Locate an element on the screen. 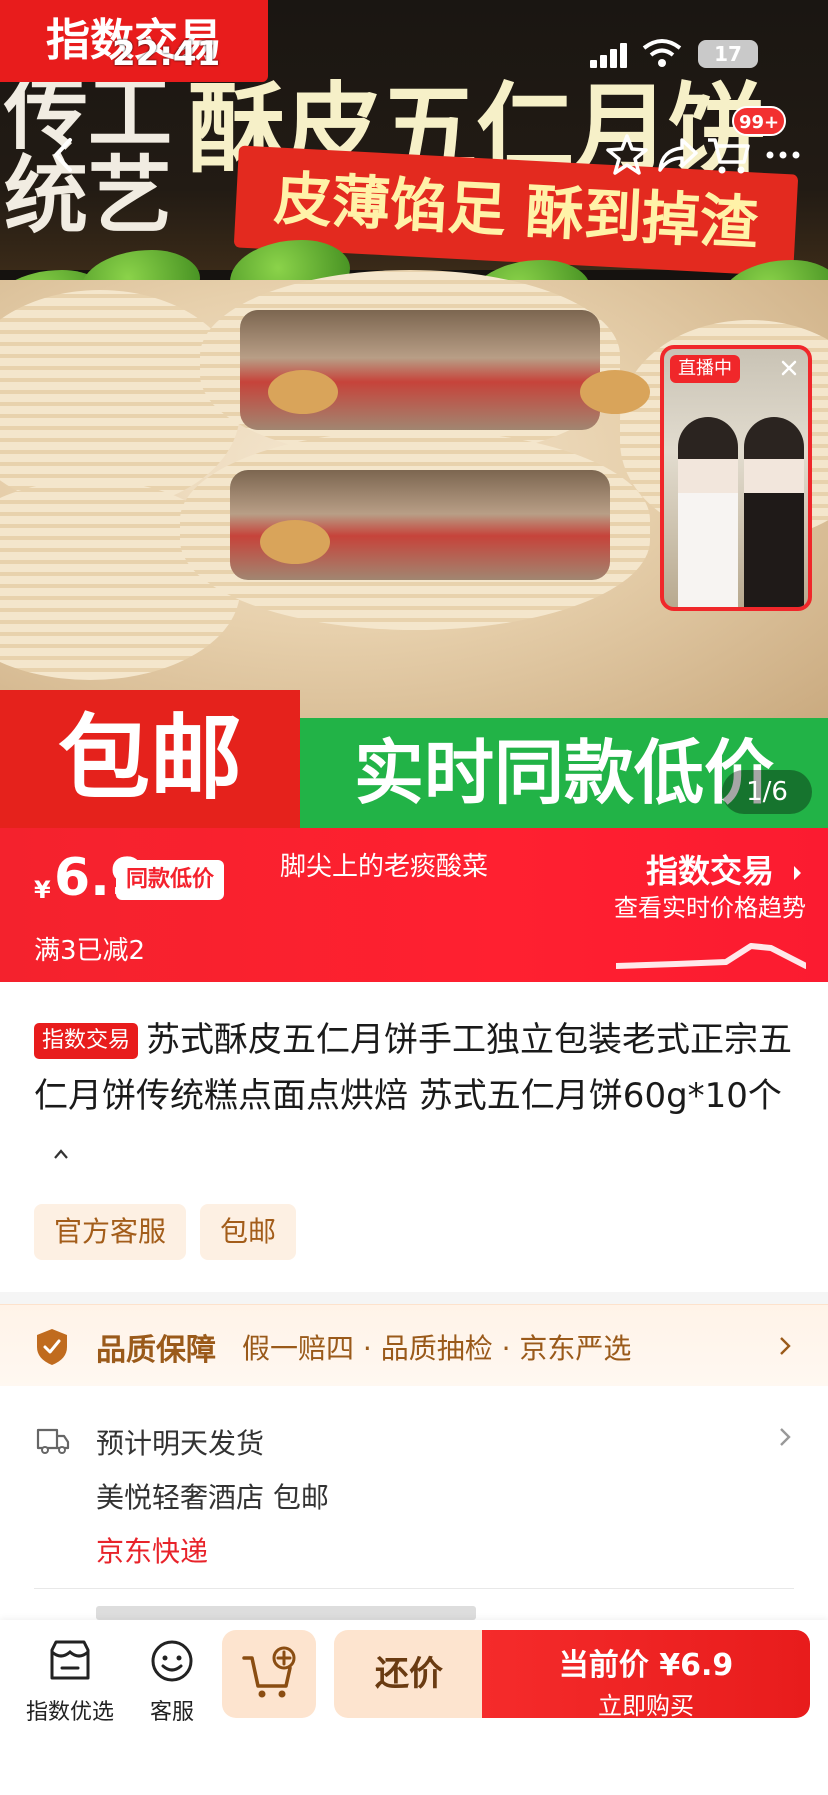 The height and width of the screenshot is (1795, 828). promo-text: 满3已减2 is located at coordinates (90, 951).